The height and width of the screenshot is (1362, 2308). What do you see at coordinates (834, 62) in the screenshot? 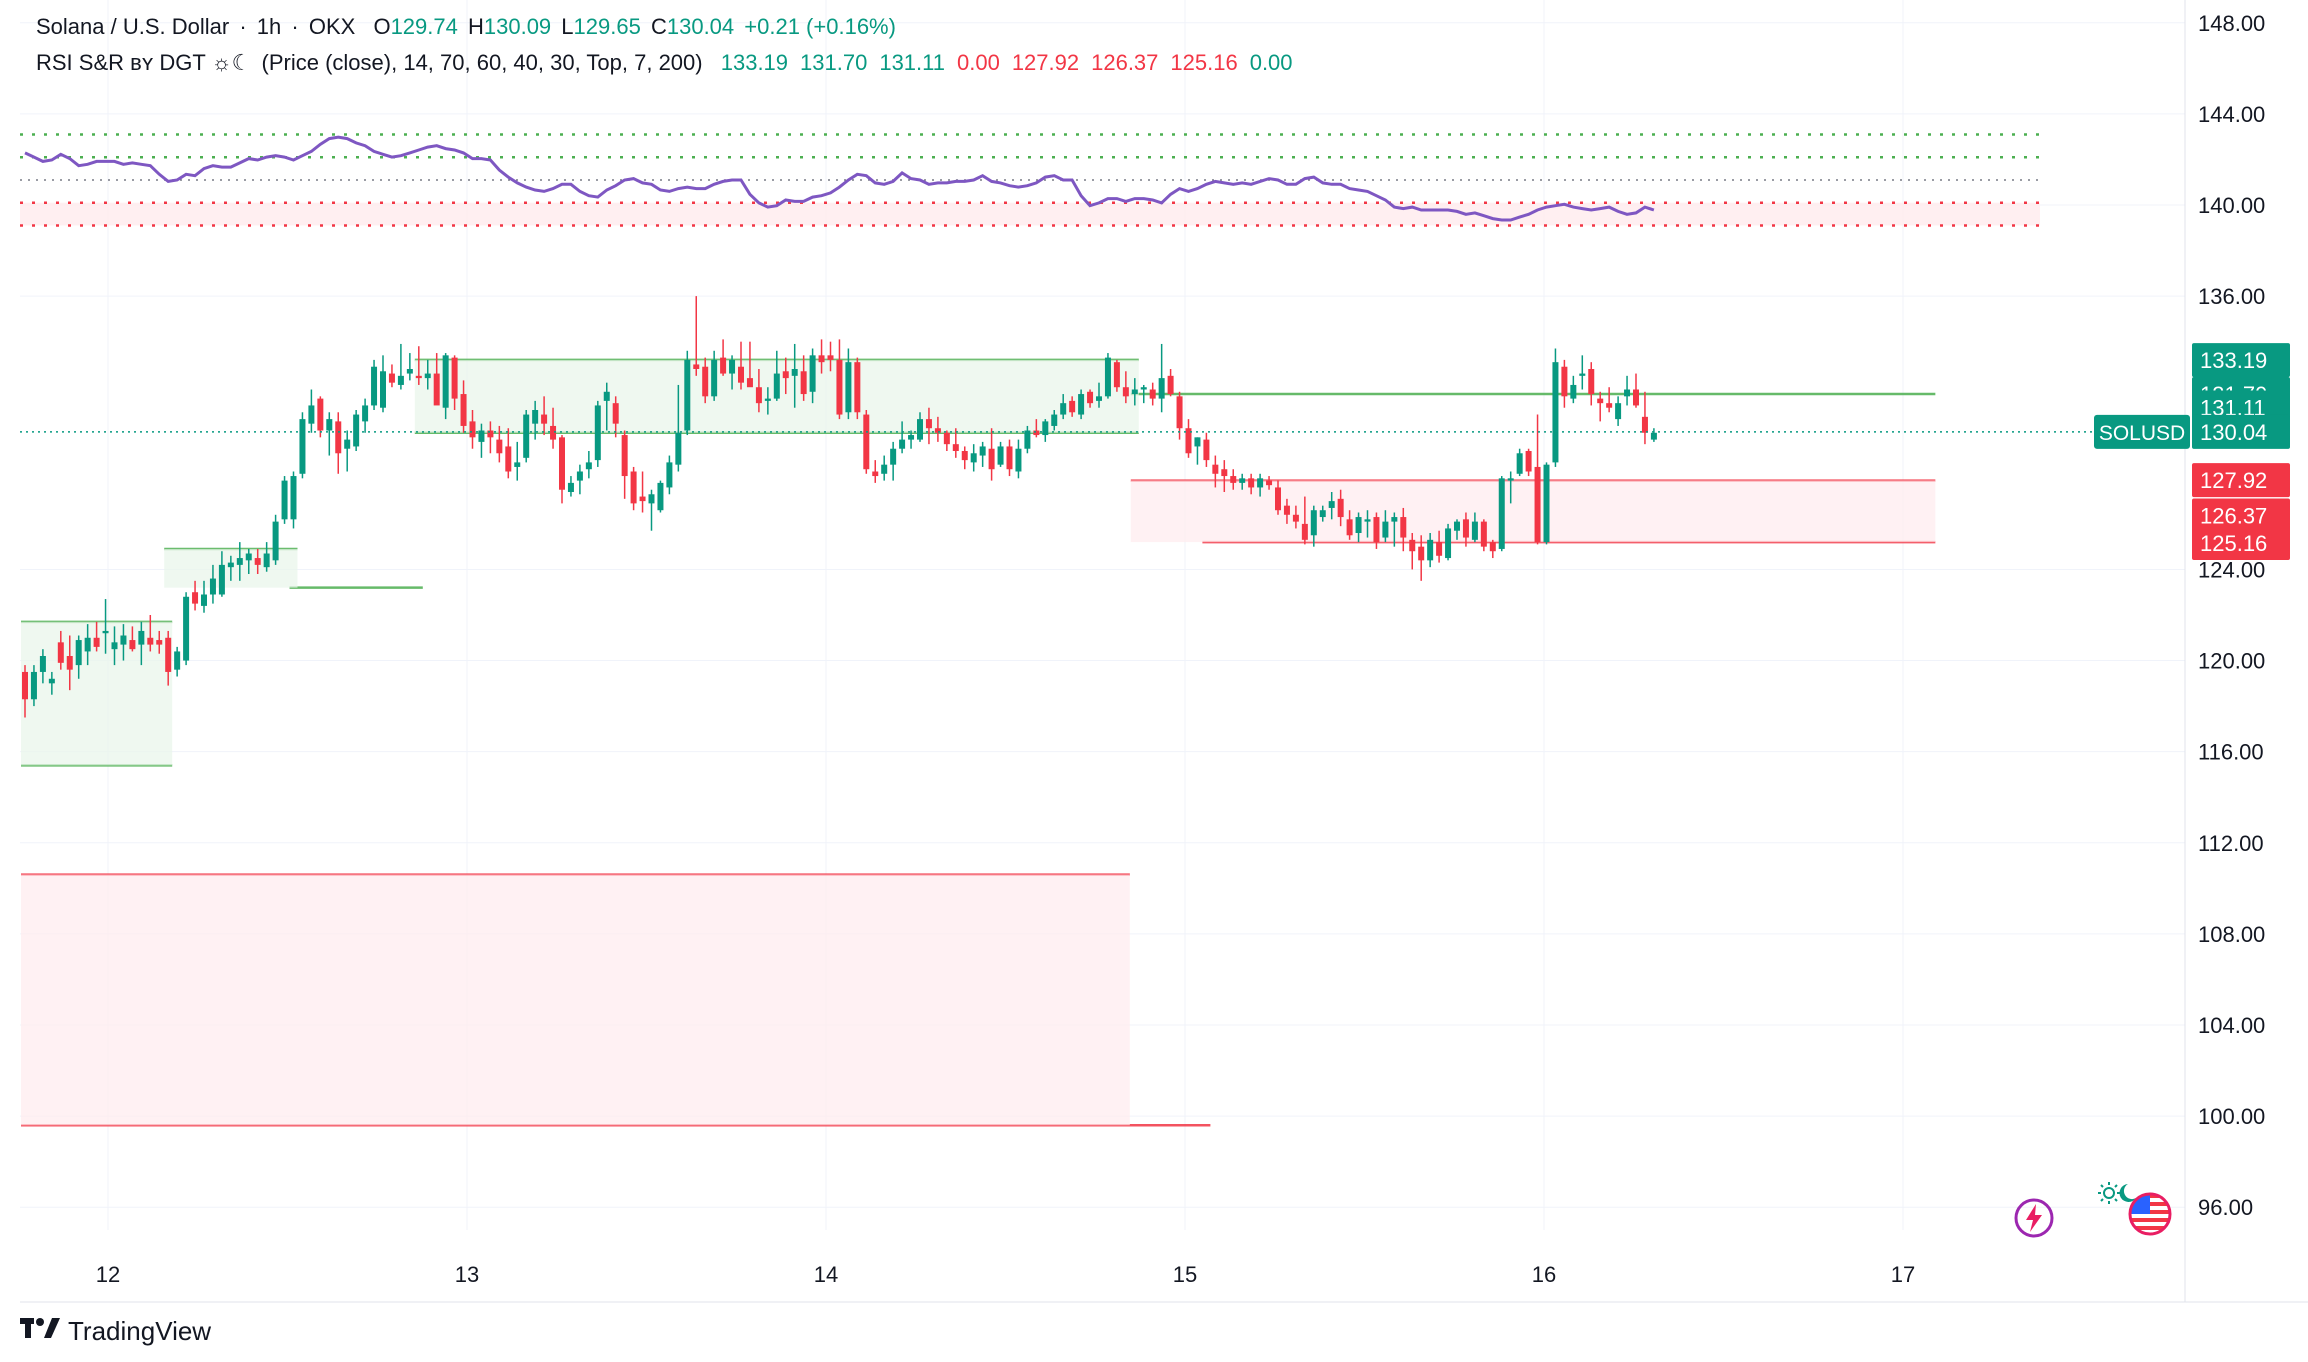
I see `indicator-value: 131.70` at bounding box center [834, 62].